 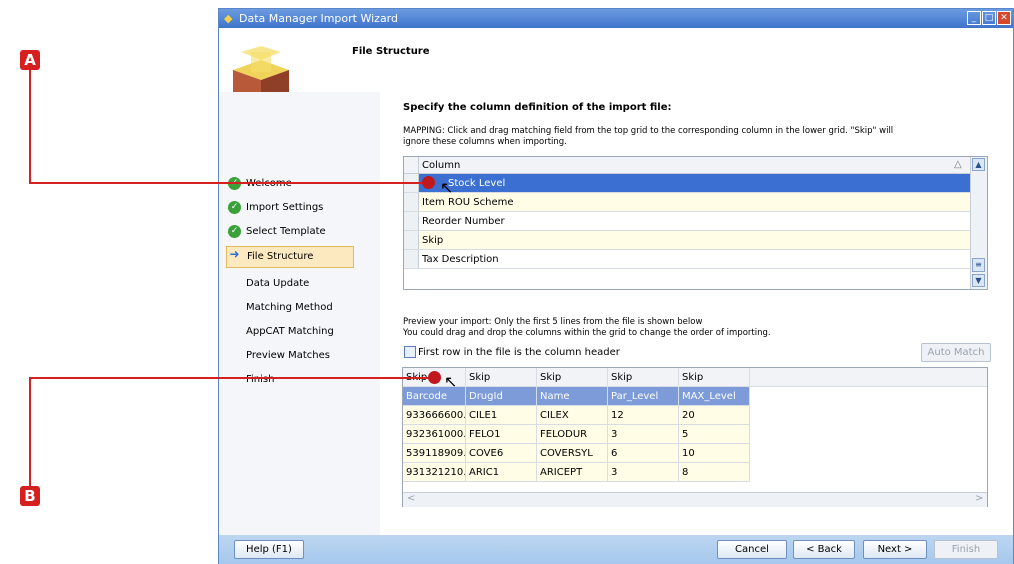 I want to click on preview-header-2: Skip, so click(x=501, y=377).